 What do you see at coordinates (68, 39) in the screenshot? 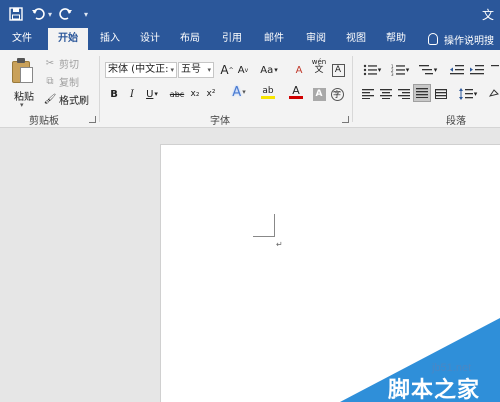
I see `tab-home: 开始` at bounding box center [68, 39].